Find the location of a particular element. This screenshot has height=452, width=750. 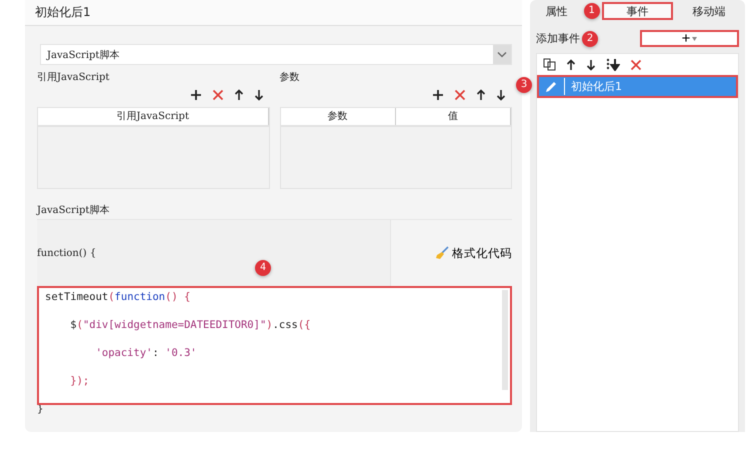

code-line: $("div[widgetname=DATEEDITOR0]").css({ is located at coordinates (190, 325).